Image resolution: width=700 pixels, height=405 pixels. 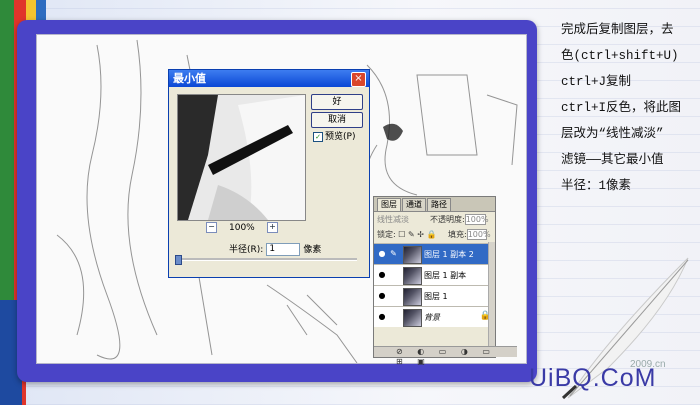 I want to click on panel-bottom-toolbar: ⊘ ◐ ▭ ◑ ▭ ⊞ ▣, so click(x=445, y=356).